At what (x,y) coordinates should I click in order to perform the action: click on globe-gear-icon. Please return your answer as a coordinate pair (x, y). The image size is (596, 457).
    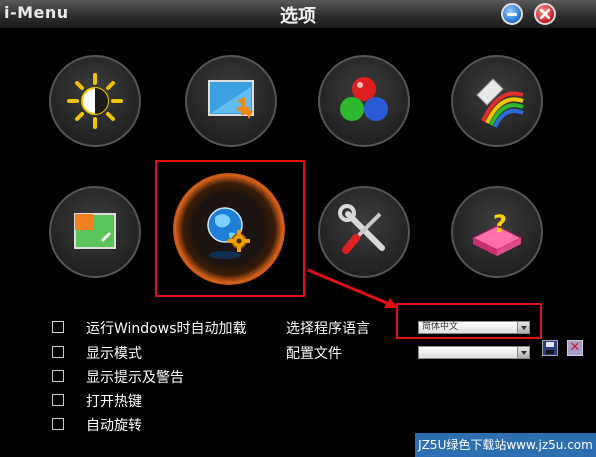
    Looking at the image, I should click on (228, 233).